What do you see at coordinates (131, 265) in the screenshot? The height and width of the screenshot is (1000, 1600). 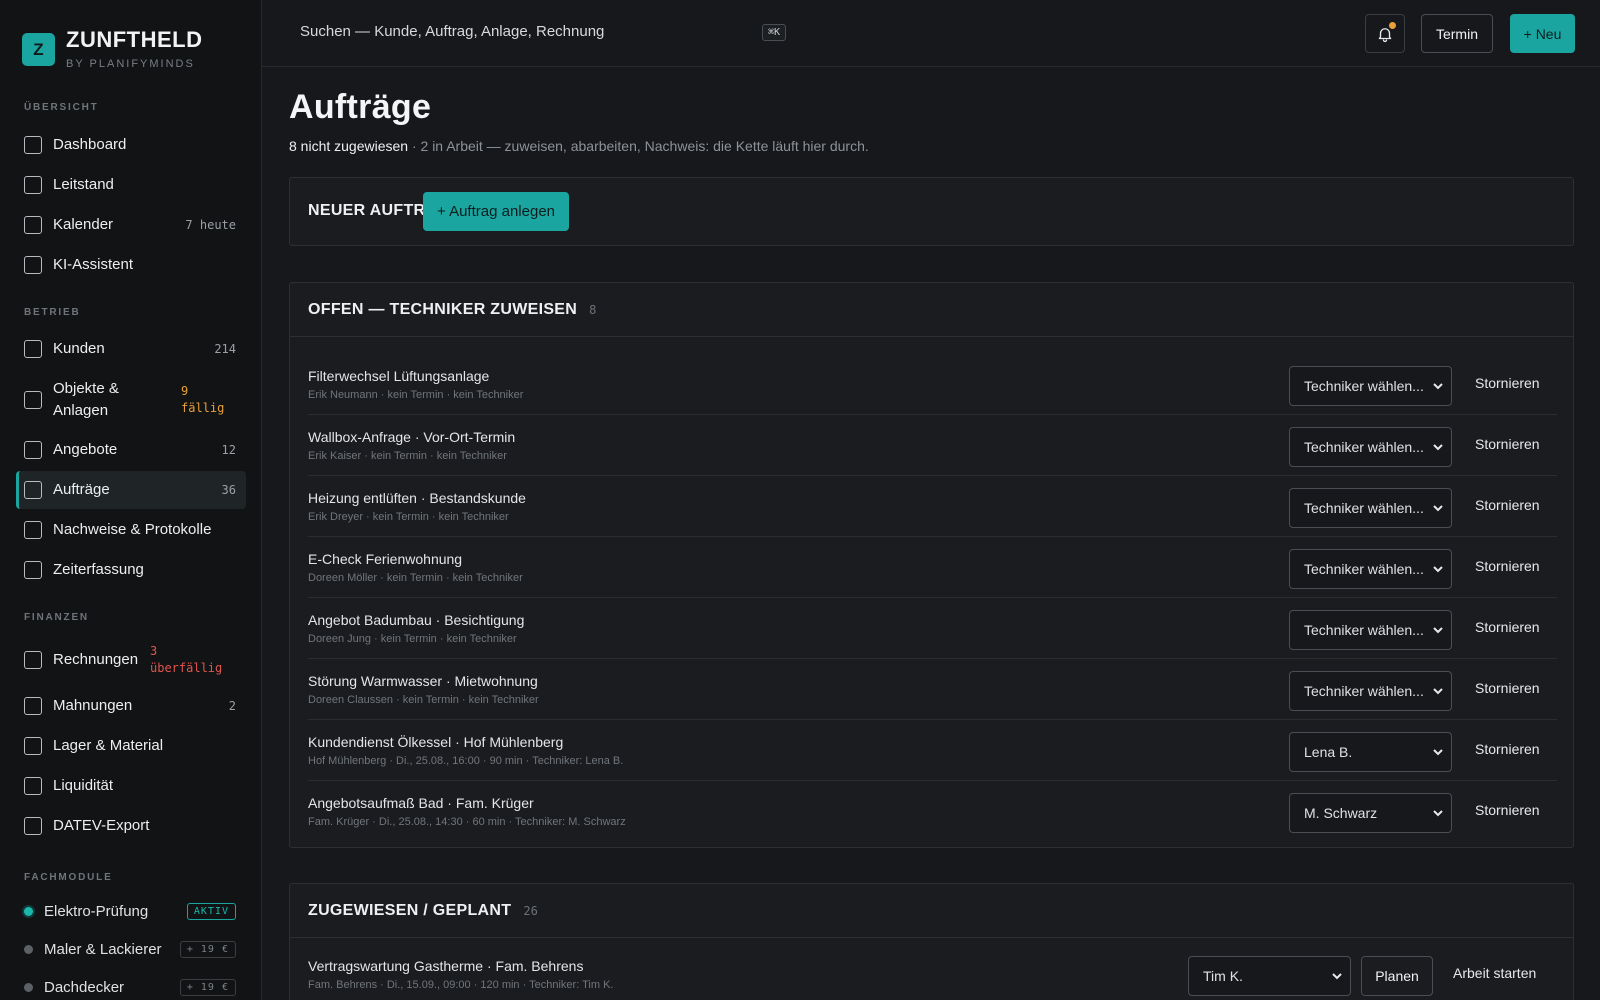 I see `sidebar-item-ki-assistent: KI-Assistent` at bounding box center [131, 265].